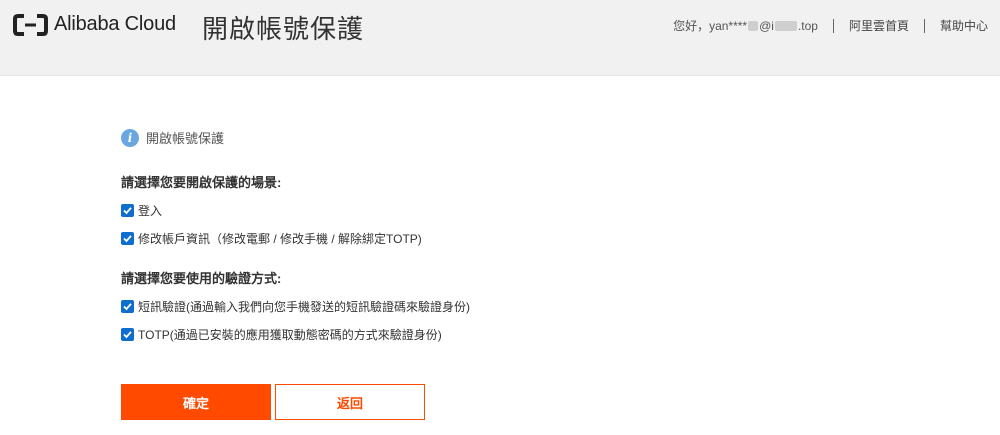 Image resolution: width=1000 pixels, height=435 pixels. I want to click on checkbox-label: TOTP(通過已安裝的應用獲取動態密碼的方式來驗證身份), so click(290, 335).